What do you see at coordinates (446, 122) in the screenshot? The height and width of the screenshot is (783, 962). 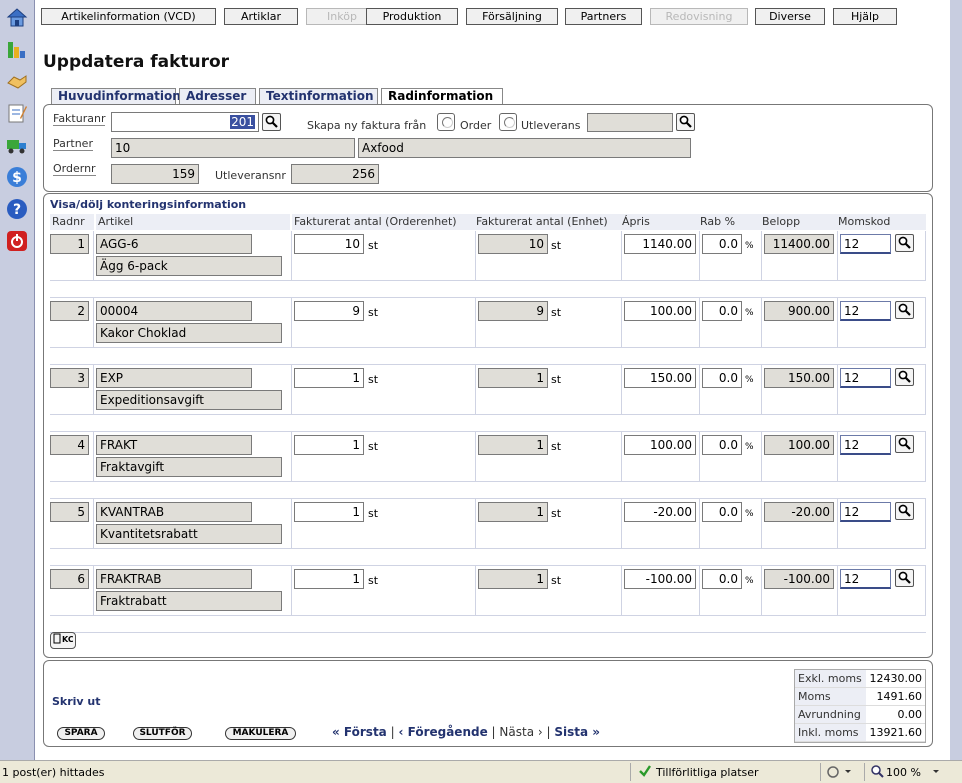 I see `order-radio` at bounding box center [446, 122].